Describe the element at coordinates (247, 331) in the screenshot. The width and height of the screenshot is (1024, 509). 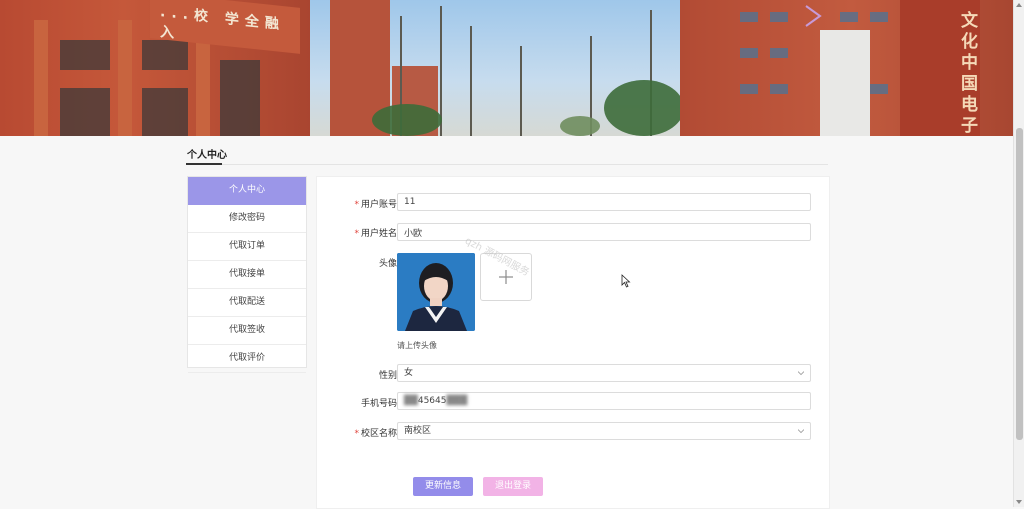
I see `sidebar-item-pickup-signoff: 代取签收` at that location.